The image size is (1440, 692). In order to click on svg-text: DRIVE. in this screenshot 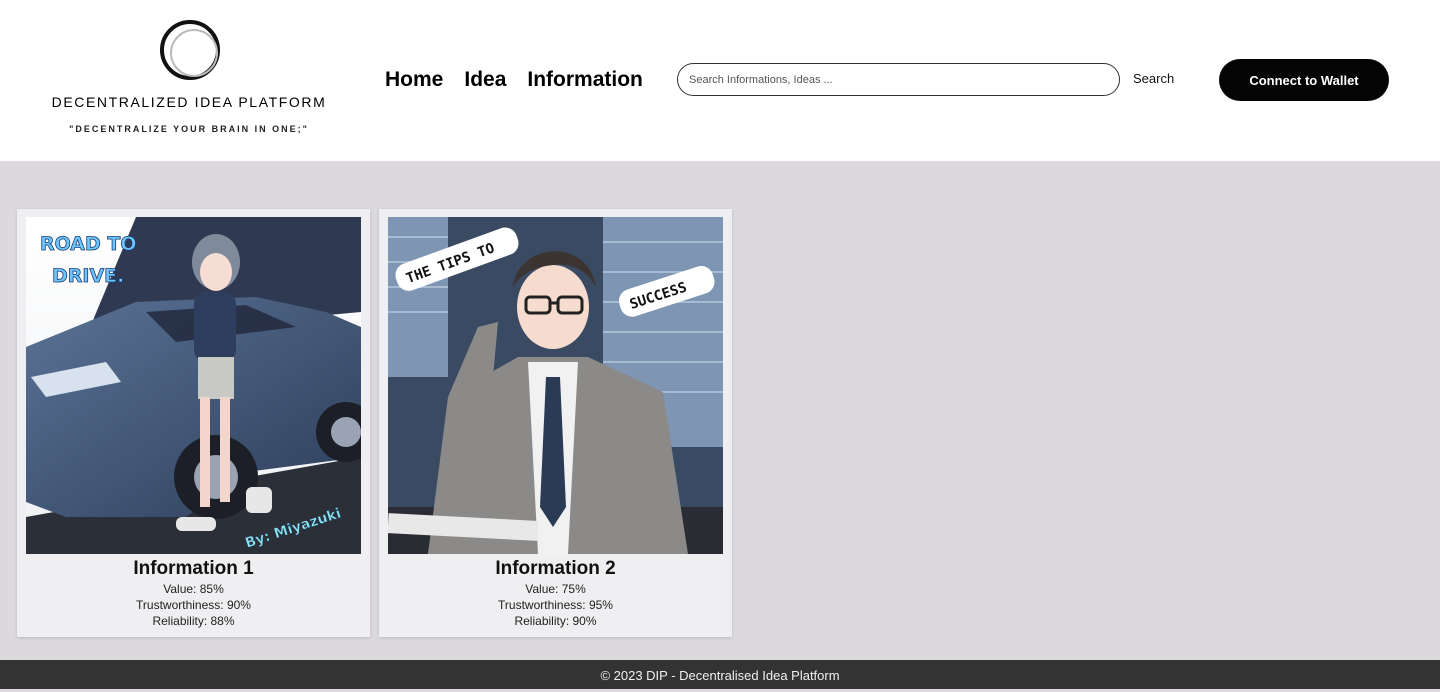, I will do `click(88, 276)`.